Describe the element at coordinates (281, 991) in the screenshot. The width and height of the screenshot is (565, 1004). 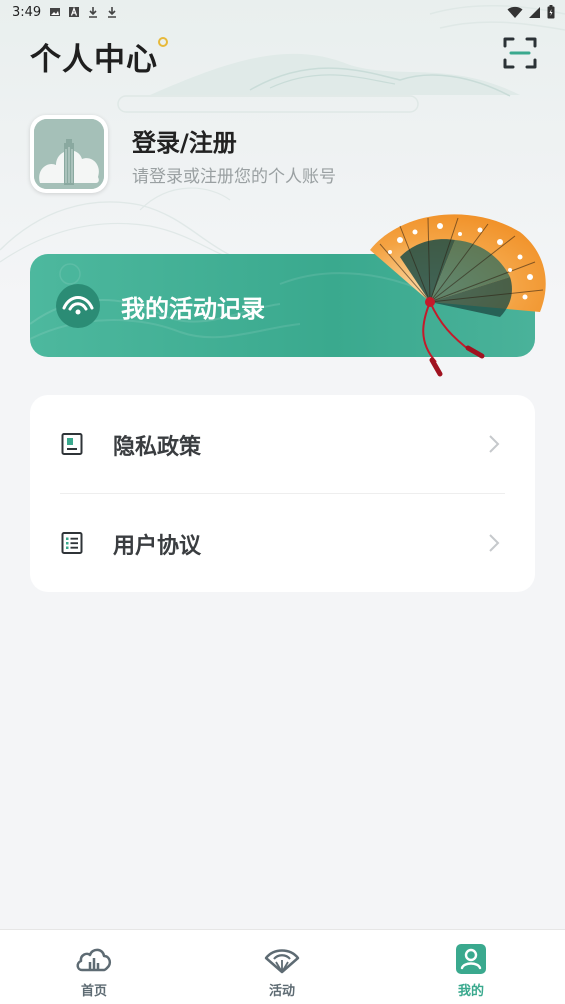
I see `tab-label: 活动` at that location.